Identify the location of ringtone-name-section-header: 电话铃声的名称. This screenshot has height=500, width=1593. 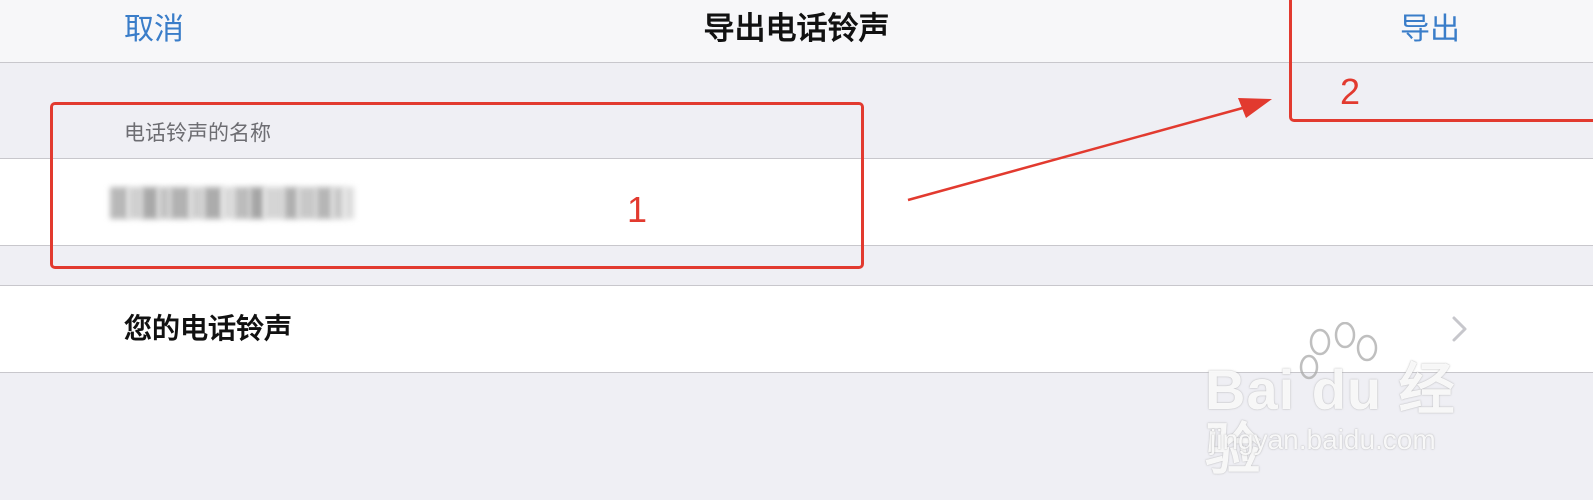
(197, 133).